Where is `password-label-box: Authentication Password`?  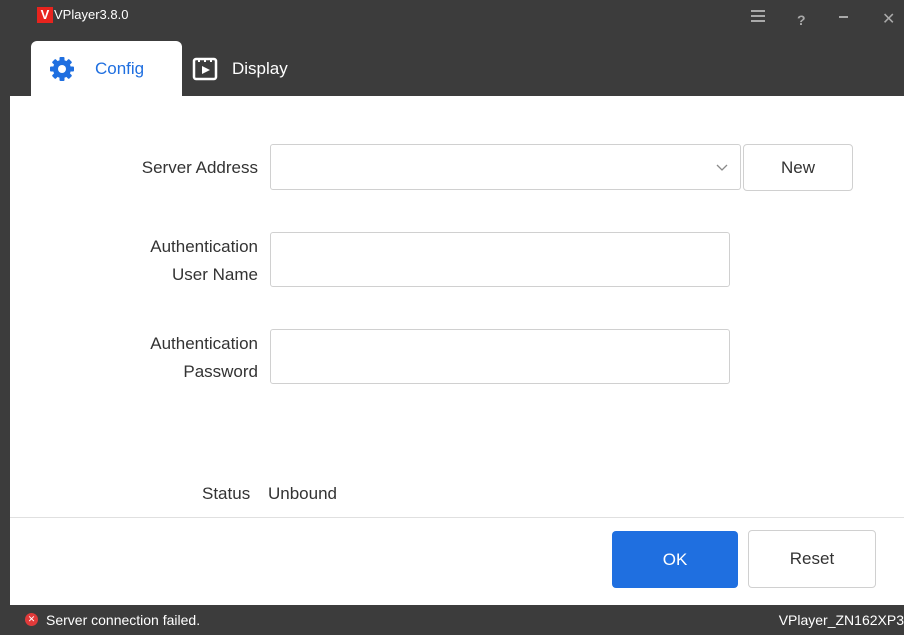 password-label-box: Authentication Password is located at coordinates (154, 356).